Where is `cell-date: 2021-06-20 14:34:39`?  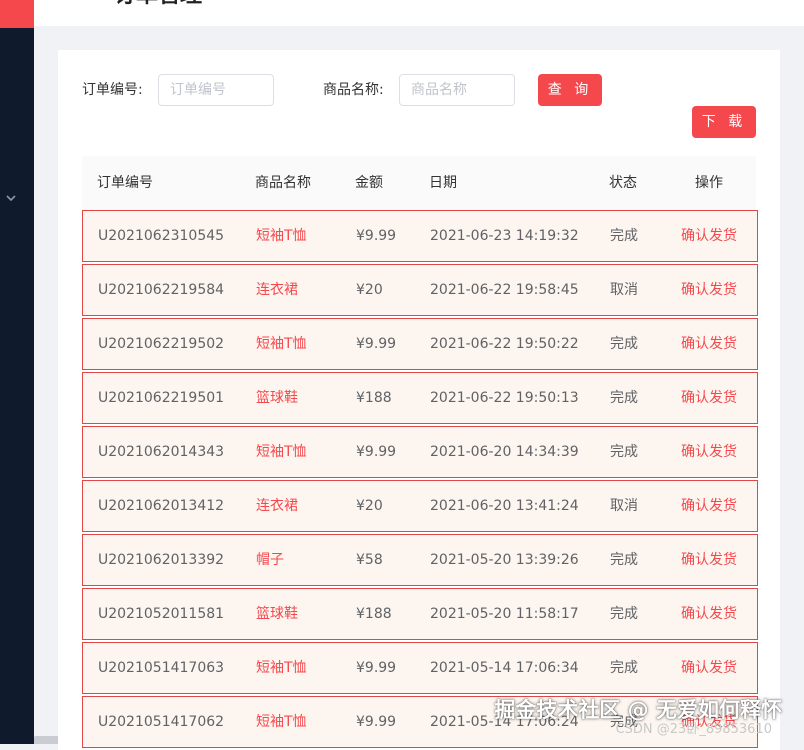
cell-date: 2021-06-20 14:34:39 is located at coordinates (504, 452).